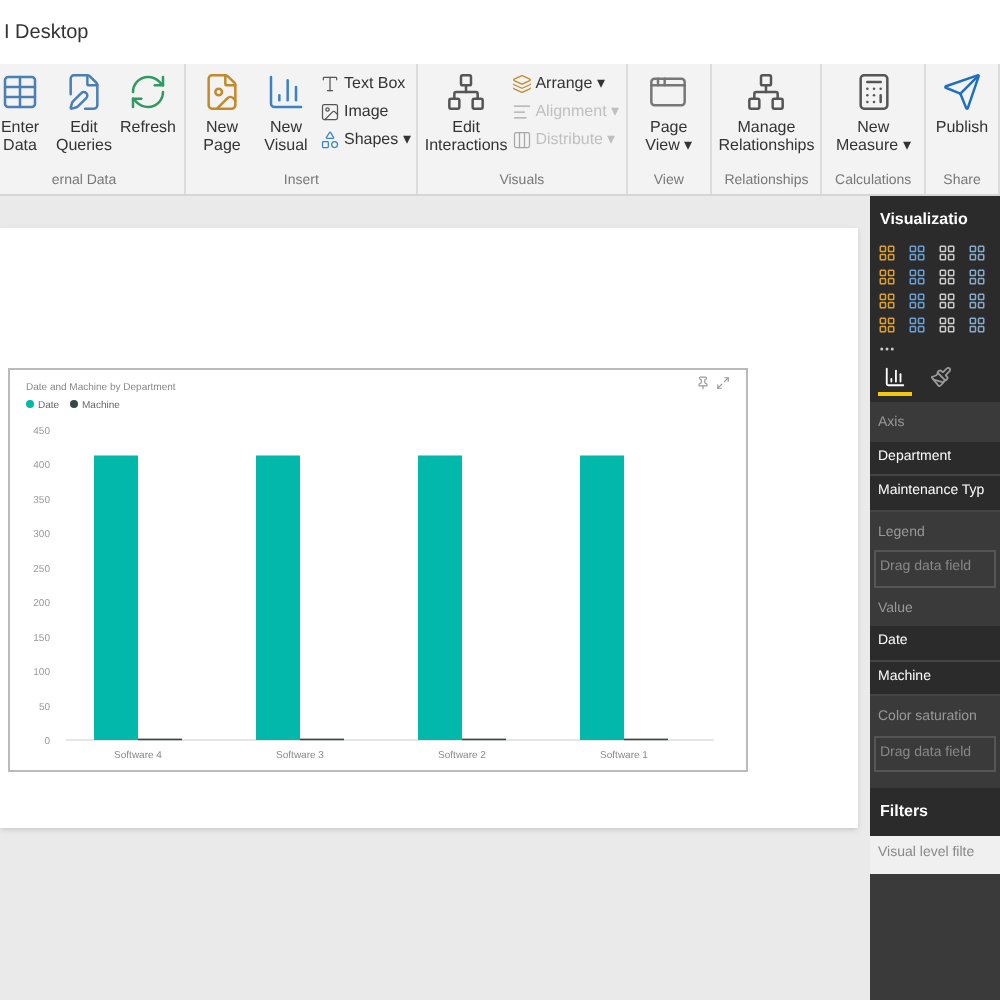  What do you see at coordinates (148, 92) in the screenshot?
I see `refresh-icon` at bounding box center [148, 92].